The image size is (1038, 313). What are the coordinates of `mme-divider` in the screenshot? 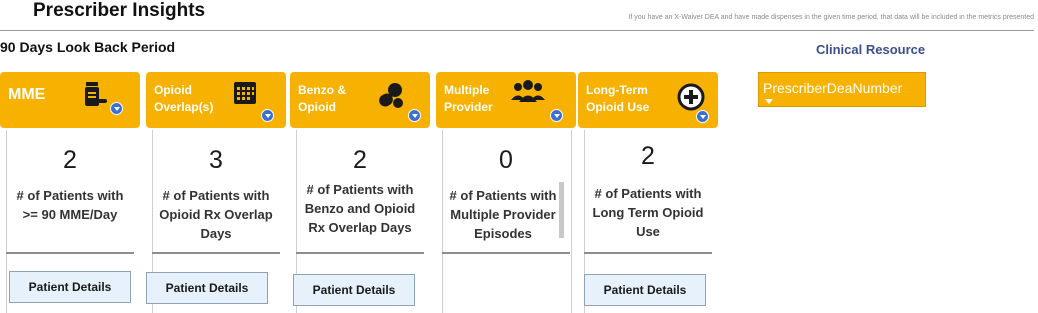 It's located at (70, 253).